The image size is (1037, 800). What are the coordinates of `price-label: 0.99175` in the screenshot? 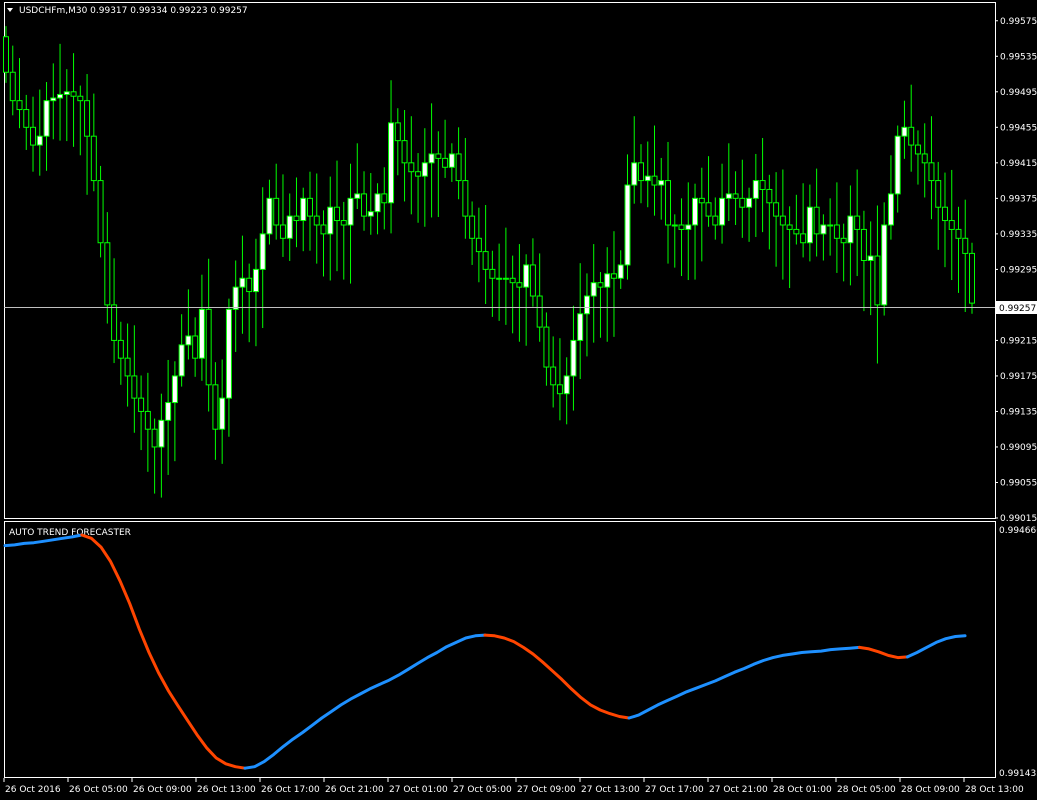 It's located at (1018, 377).